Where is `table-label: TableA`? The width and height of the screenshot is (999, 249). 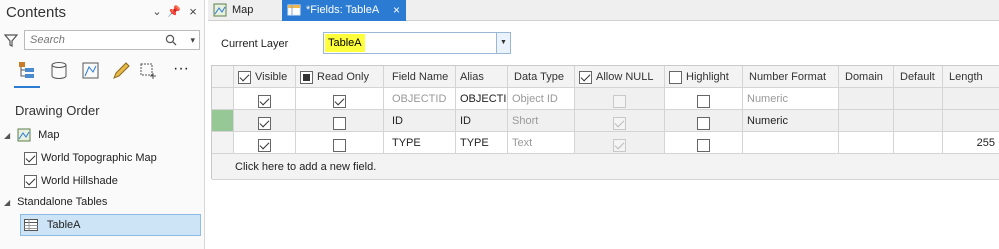 table-label: TableA is located at coordinates (63, 225).